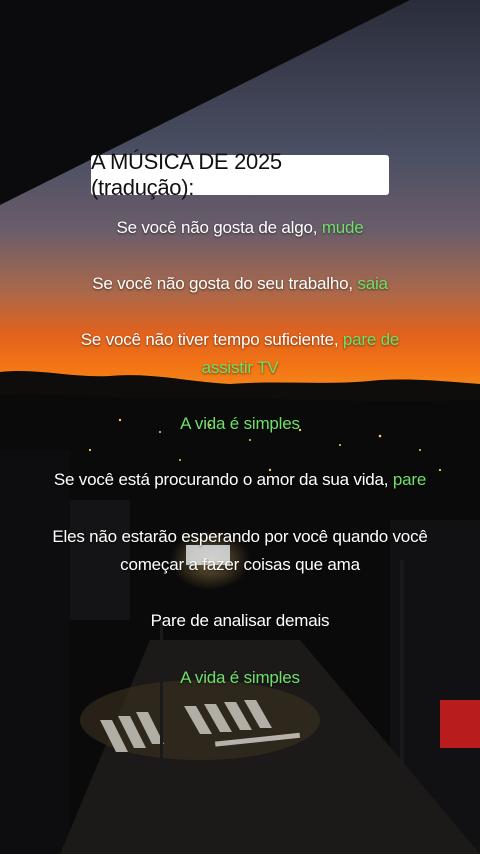 Image resolution: width=480 pixels, height=854 pixels. What do you see at coordinates (371, 339) in the screenshot?
I see `lyric-highlight: pare de` at bounding box center [371, 339].